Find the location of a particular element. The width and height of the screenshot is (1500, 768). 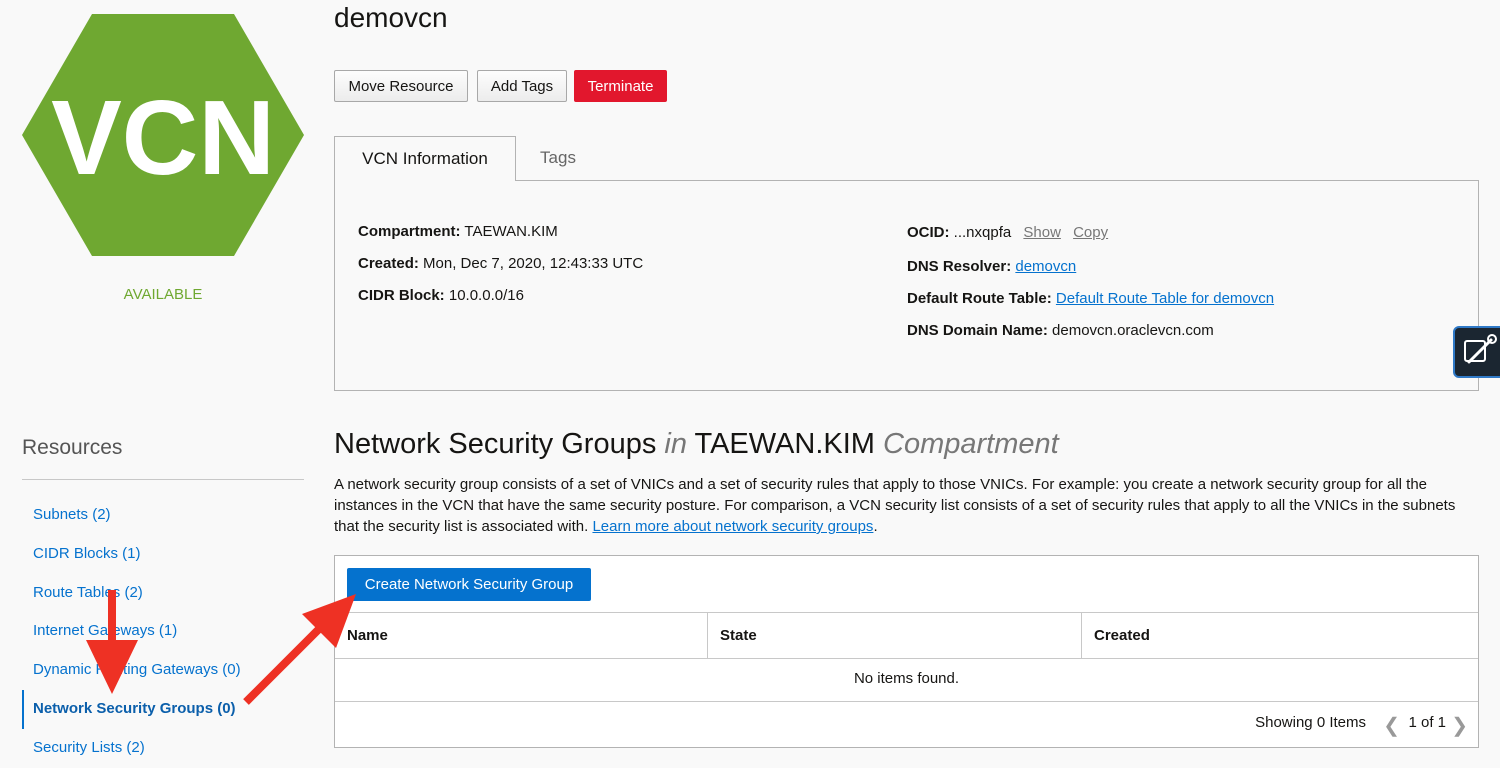

route-table-field: Default Route Table is located at coordinates (1090, 298).